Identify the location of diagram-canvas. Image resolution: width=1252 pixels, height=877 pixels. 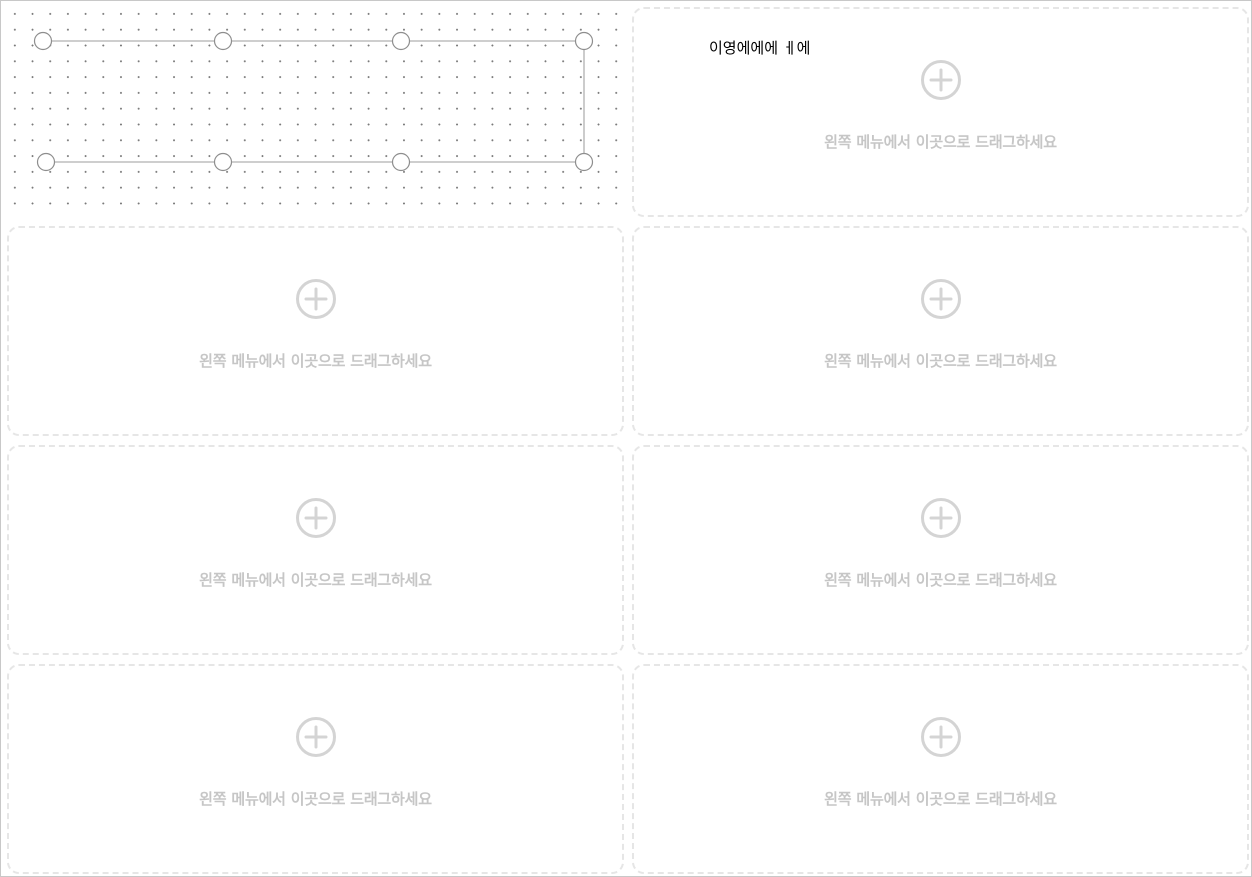
(313, 109).